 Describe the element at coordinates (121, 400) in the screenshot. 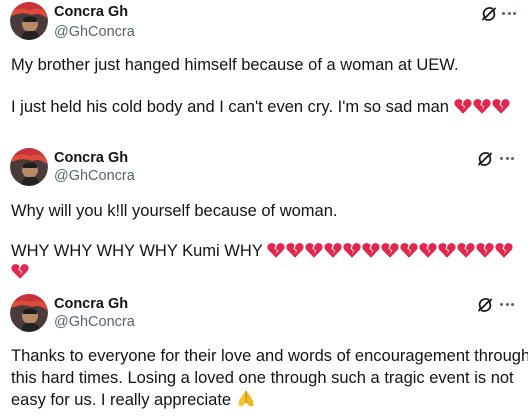

I see `tweet-text: easy for us. I really appreciate` at that location.